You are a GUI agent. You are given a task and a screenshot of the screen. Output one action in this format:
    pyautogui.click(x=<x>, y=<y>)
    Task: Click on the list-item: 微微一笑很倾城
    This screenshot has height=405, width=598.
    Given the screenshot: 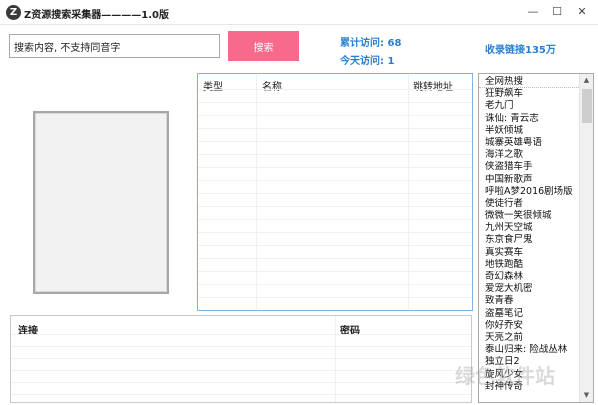 What is the action you would take?
    pyautogui.click(x=529, y=216)
    